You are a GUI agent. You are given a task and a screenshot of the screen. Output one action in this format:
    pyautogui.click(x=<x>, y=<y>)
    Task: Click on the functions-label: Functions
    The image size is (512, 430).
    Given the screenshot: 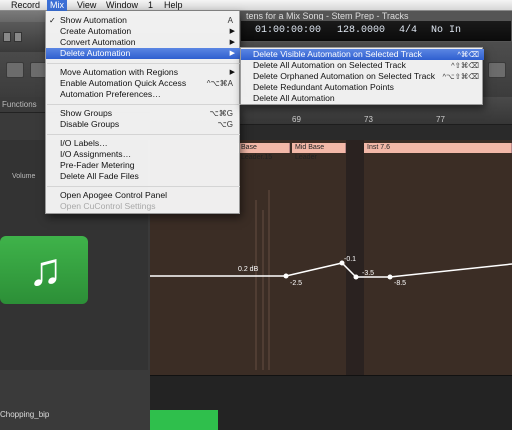 What is the action you would take?
    pyautogui.click(x=19, y=104)
    